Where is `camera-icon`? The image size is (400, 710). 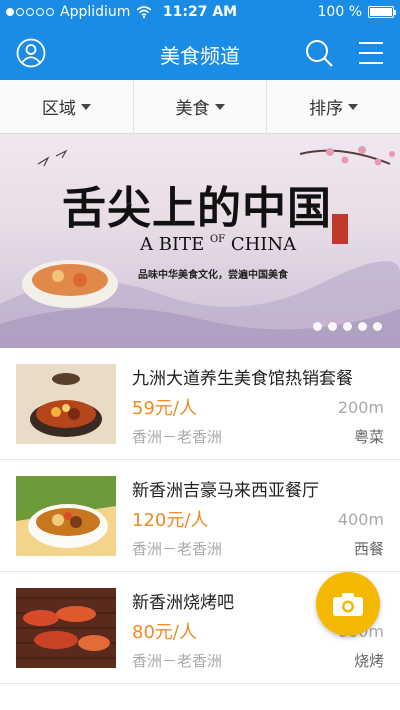
camera-icon is located at coordinates (348, 604).